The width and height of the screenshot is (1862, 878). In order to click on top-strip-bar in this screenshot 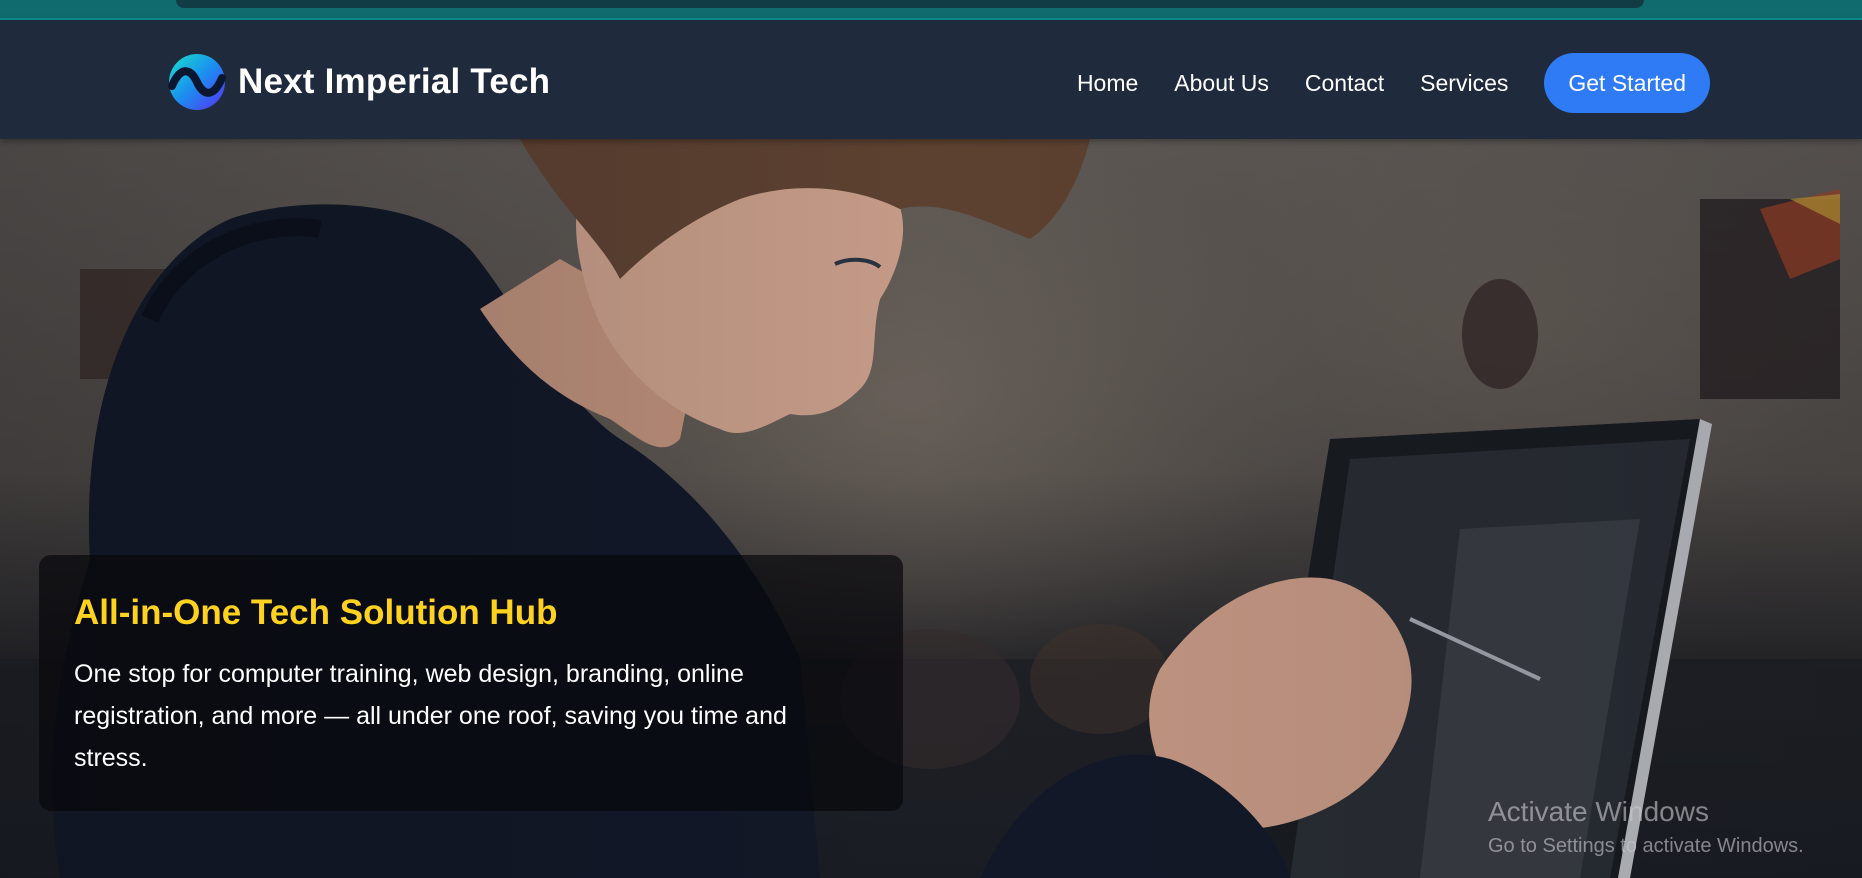, I will do `click(910, 4)`.